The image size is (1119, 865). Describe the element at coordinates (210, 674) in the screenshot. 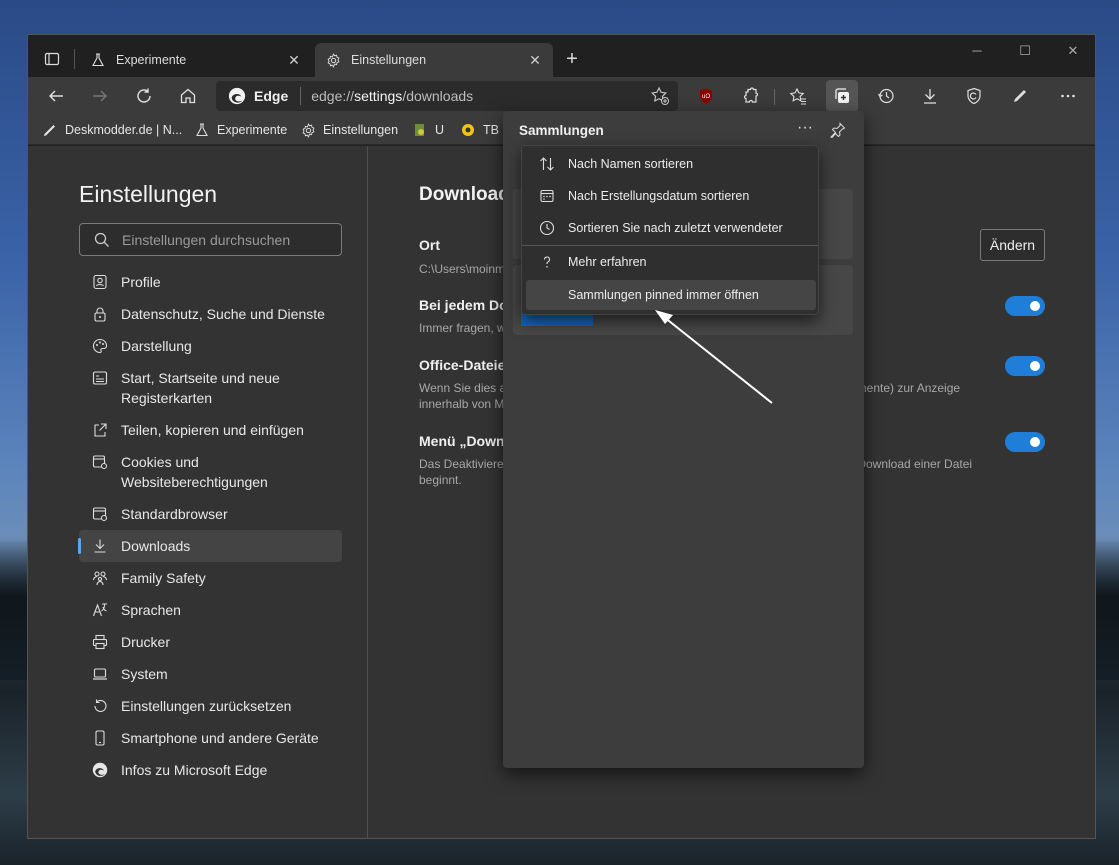

I see `sidebar-item-system: System` at that location.